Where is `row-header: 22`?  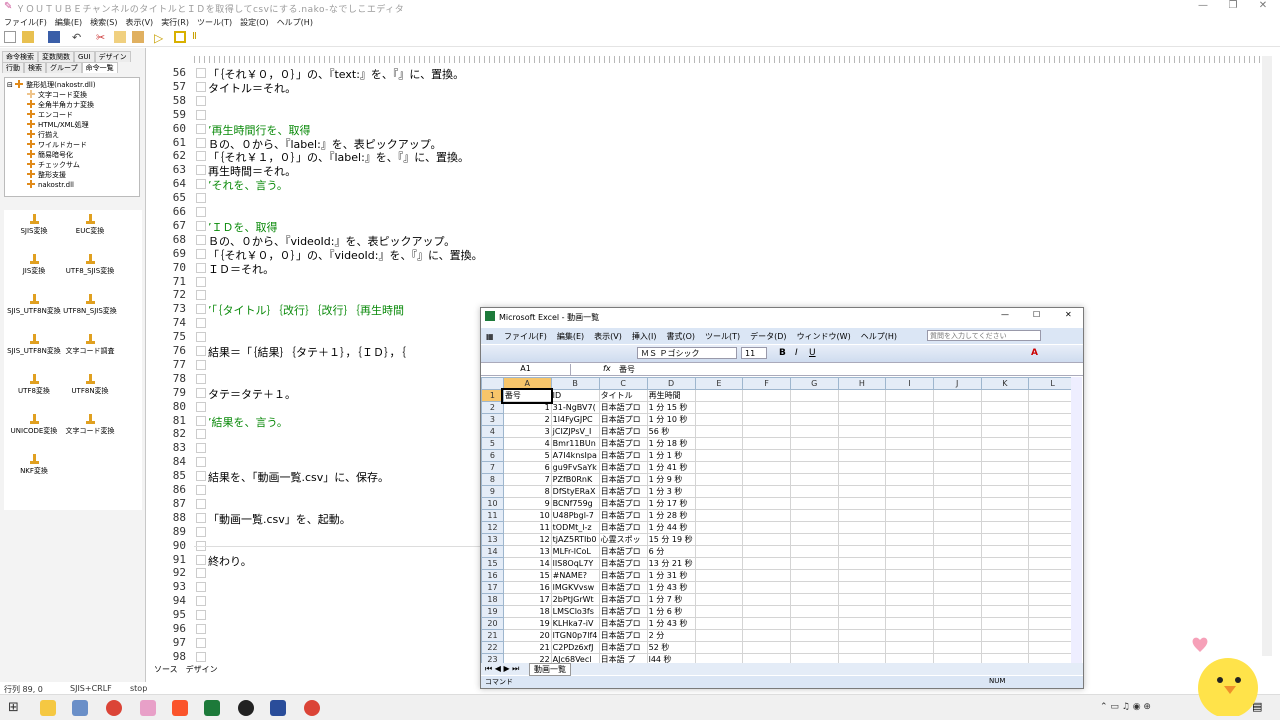 row-header: 22 is located at coordinates (492, 647).